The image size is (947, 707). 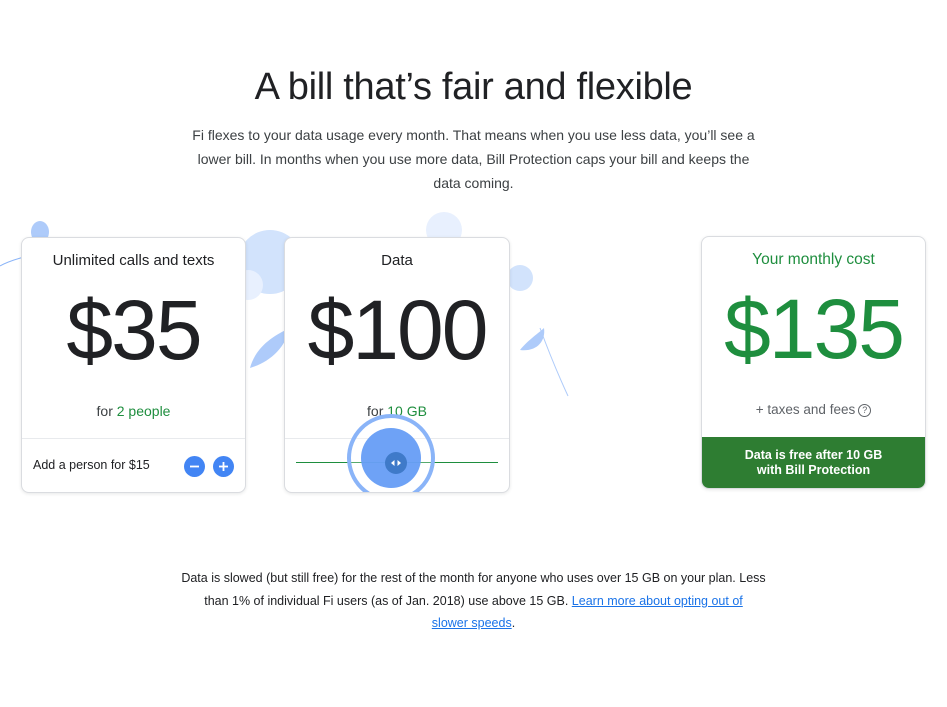 I want to click on calls-price: $35, so click(x=134, y=330).